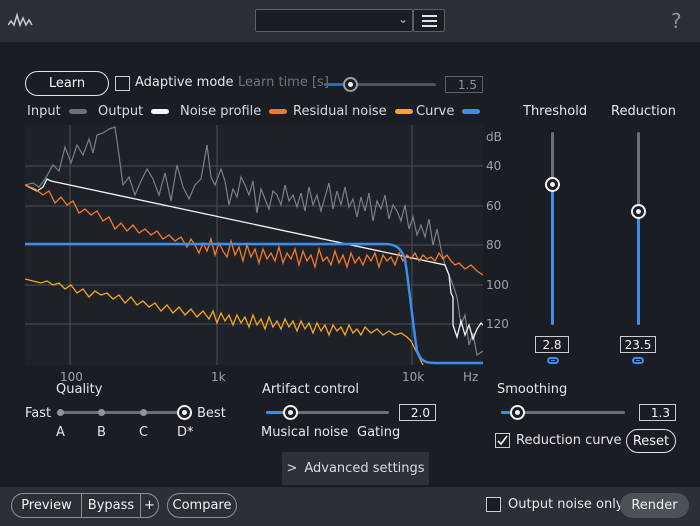 This screenshot has height=526, width=700. What do you see at coordinates (643, 111) in the screenshot?
I see `reduction-label: Reduction` at bounding box center [643, 111].